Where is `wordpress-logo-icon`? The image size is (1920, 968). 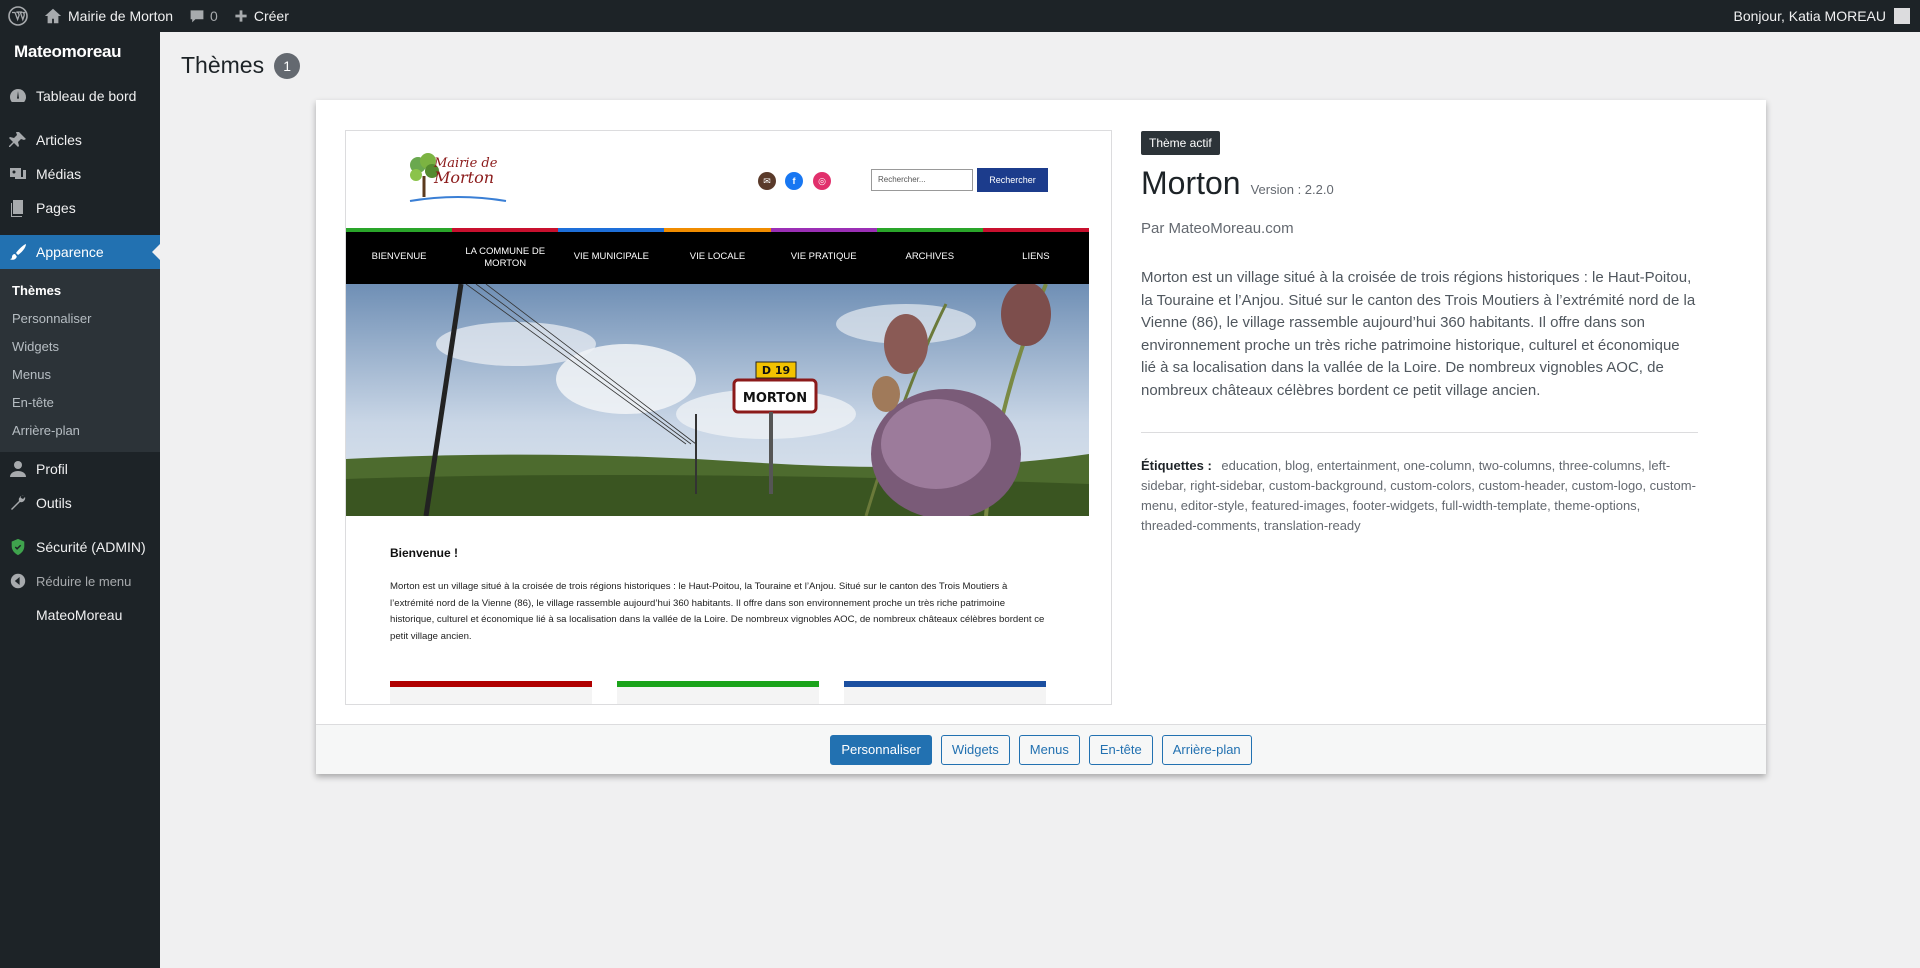 wordpress-logo-icon is located at coordinates (18, 16).